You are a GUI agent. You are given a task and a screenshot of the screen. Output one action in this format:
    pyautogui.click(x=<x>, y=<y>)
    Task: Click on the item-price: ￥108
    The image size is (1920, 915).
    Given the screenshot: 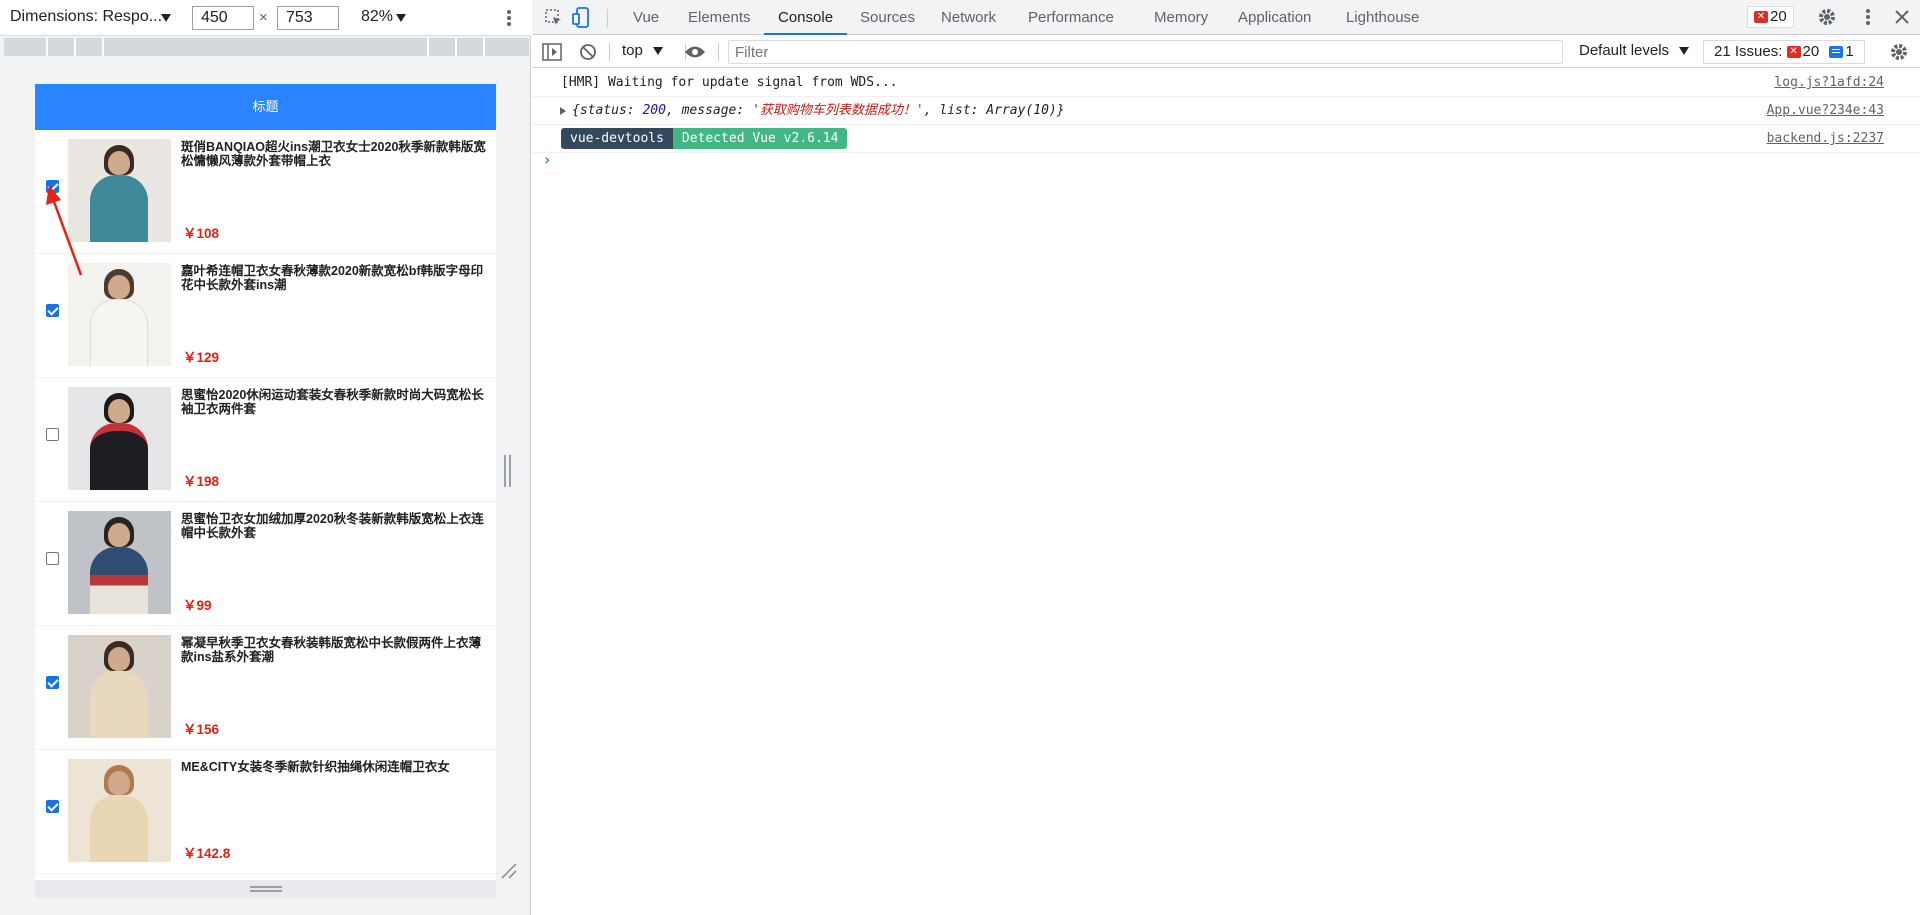 What is the action you would take?
    pyautogui.click(x=201, y=233)
    